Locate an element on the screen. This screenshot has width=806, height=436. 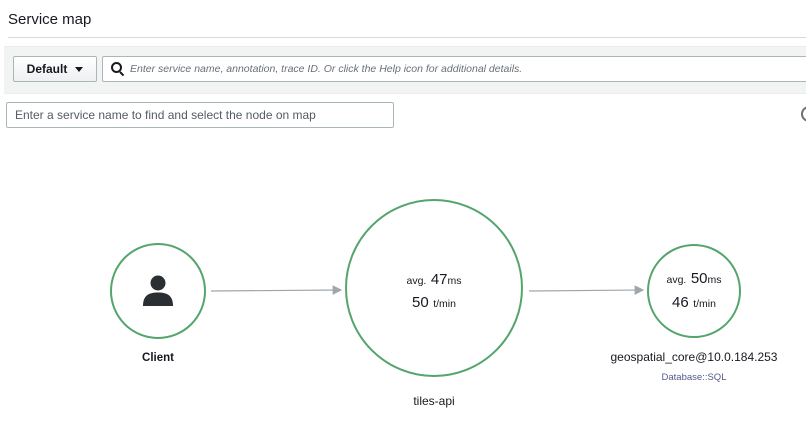
node-geospatial-core-label: geospatial_core@10.0.184.253 is located at coordinates (694, 357).